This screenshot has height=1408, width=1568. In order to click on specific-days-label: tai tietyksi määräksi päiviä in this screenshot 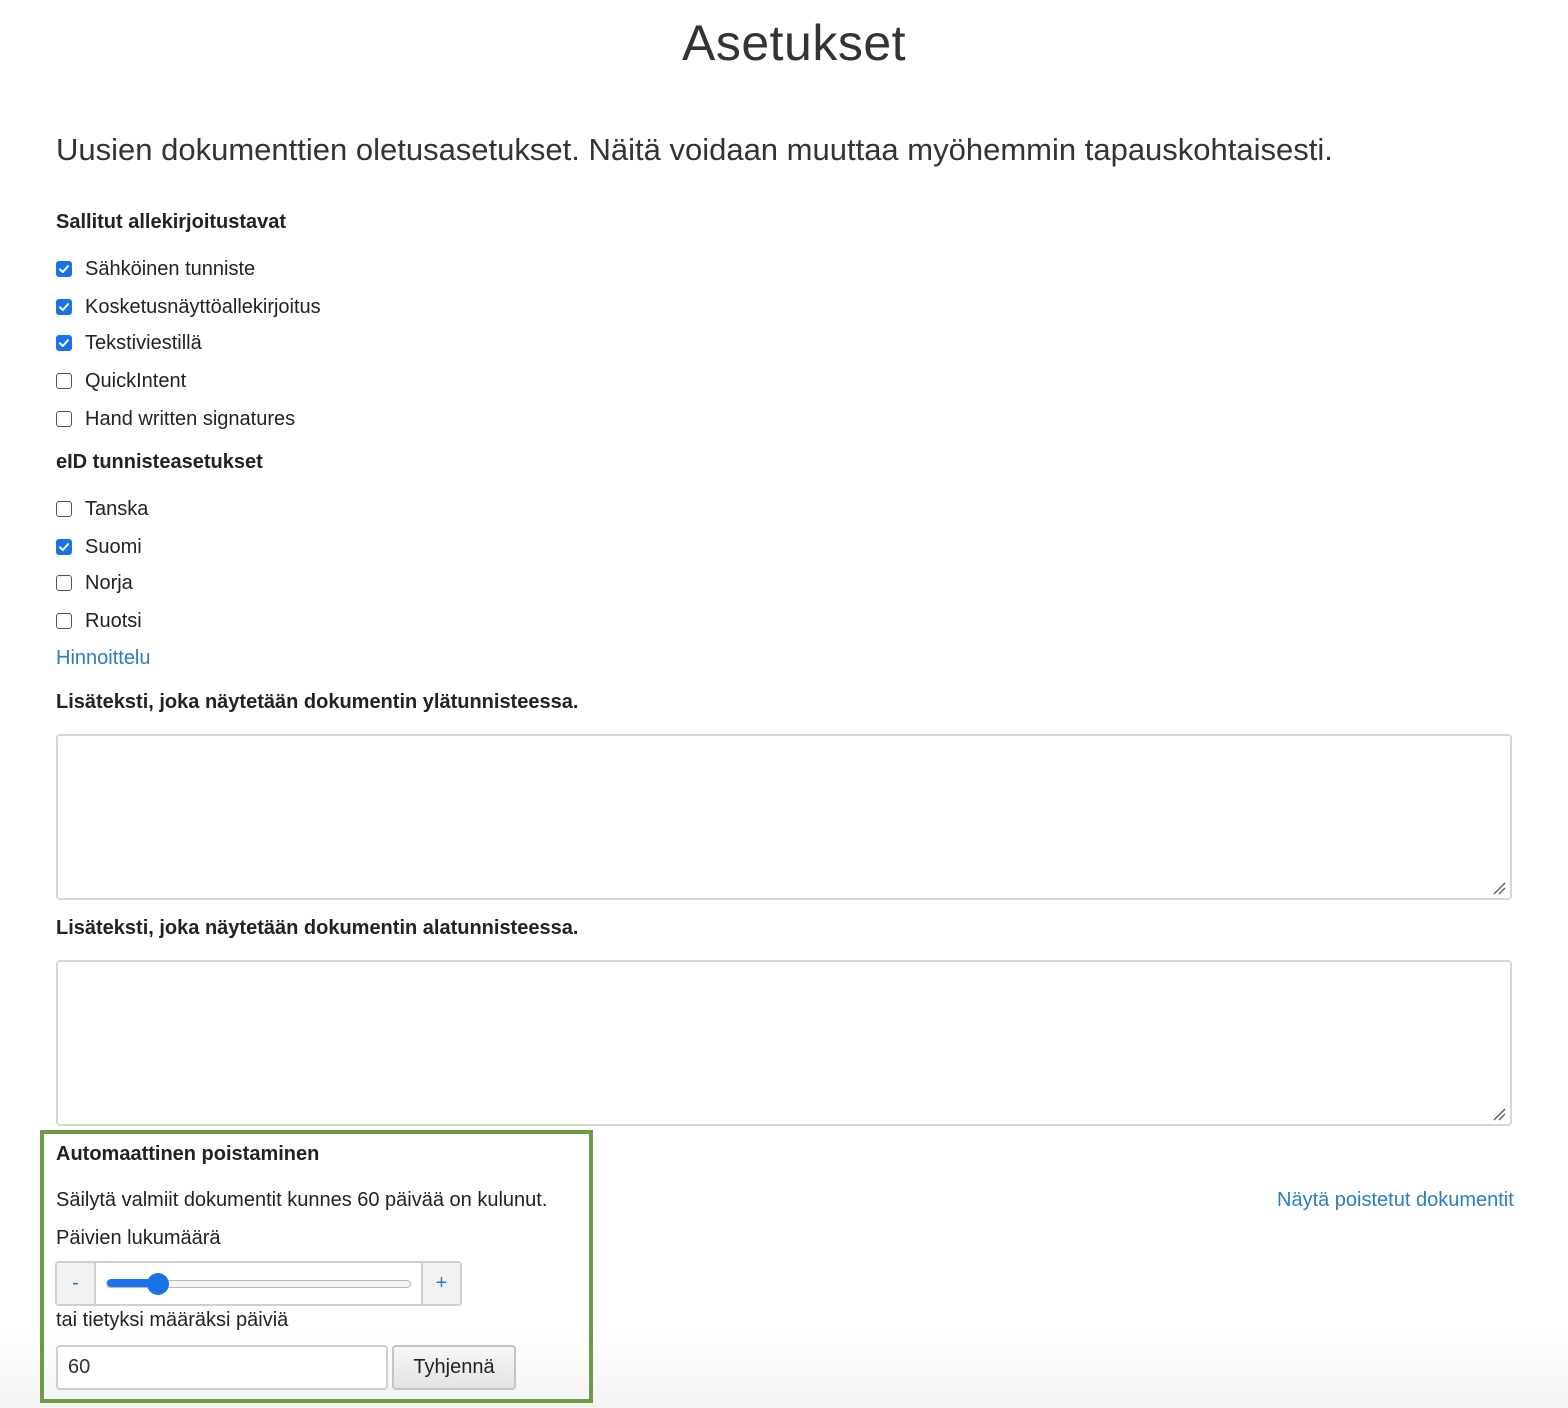, I will do `click(172, 1320)`.